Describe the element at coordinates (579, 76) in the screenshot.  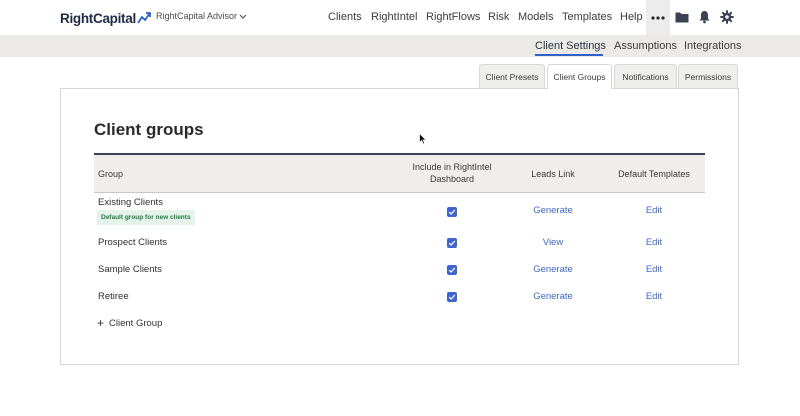
I see `tab-client-groups: Client Groups` at that location.